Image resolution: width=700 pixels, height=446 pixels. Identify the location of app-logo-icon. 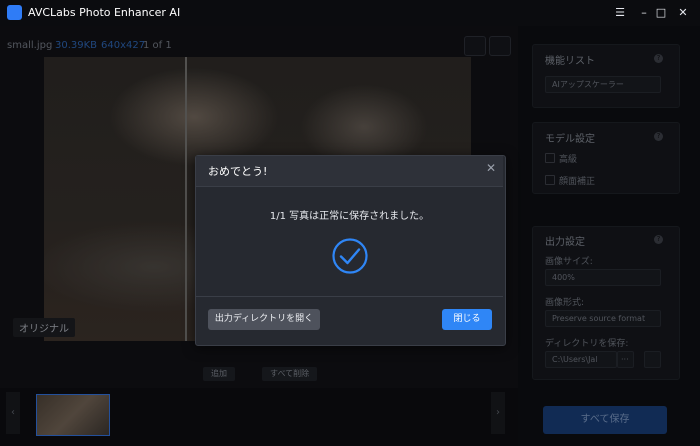
(14, 12).